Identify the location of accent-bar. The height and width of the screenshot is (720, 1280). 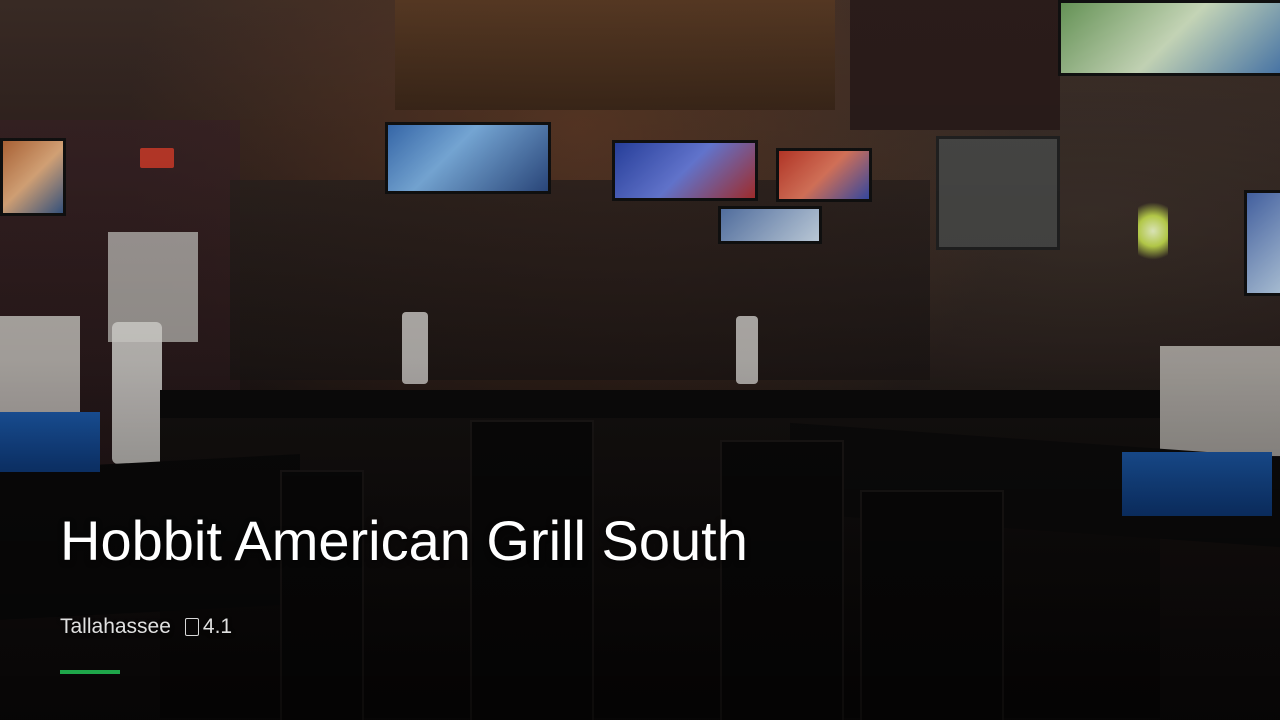
(90, 672).